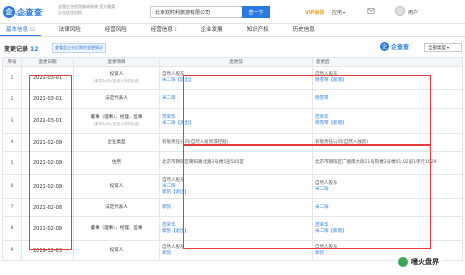  Describe the element at coordinates (12, 142) in the screenshot. I see `row-number: 4` at that location.